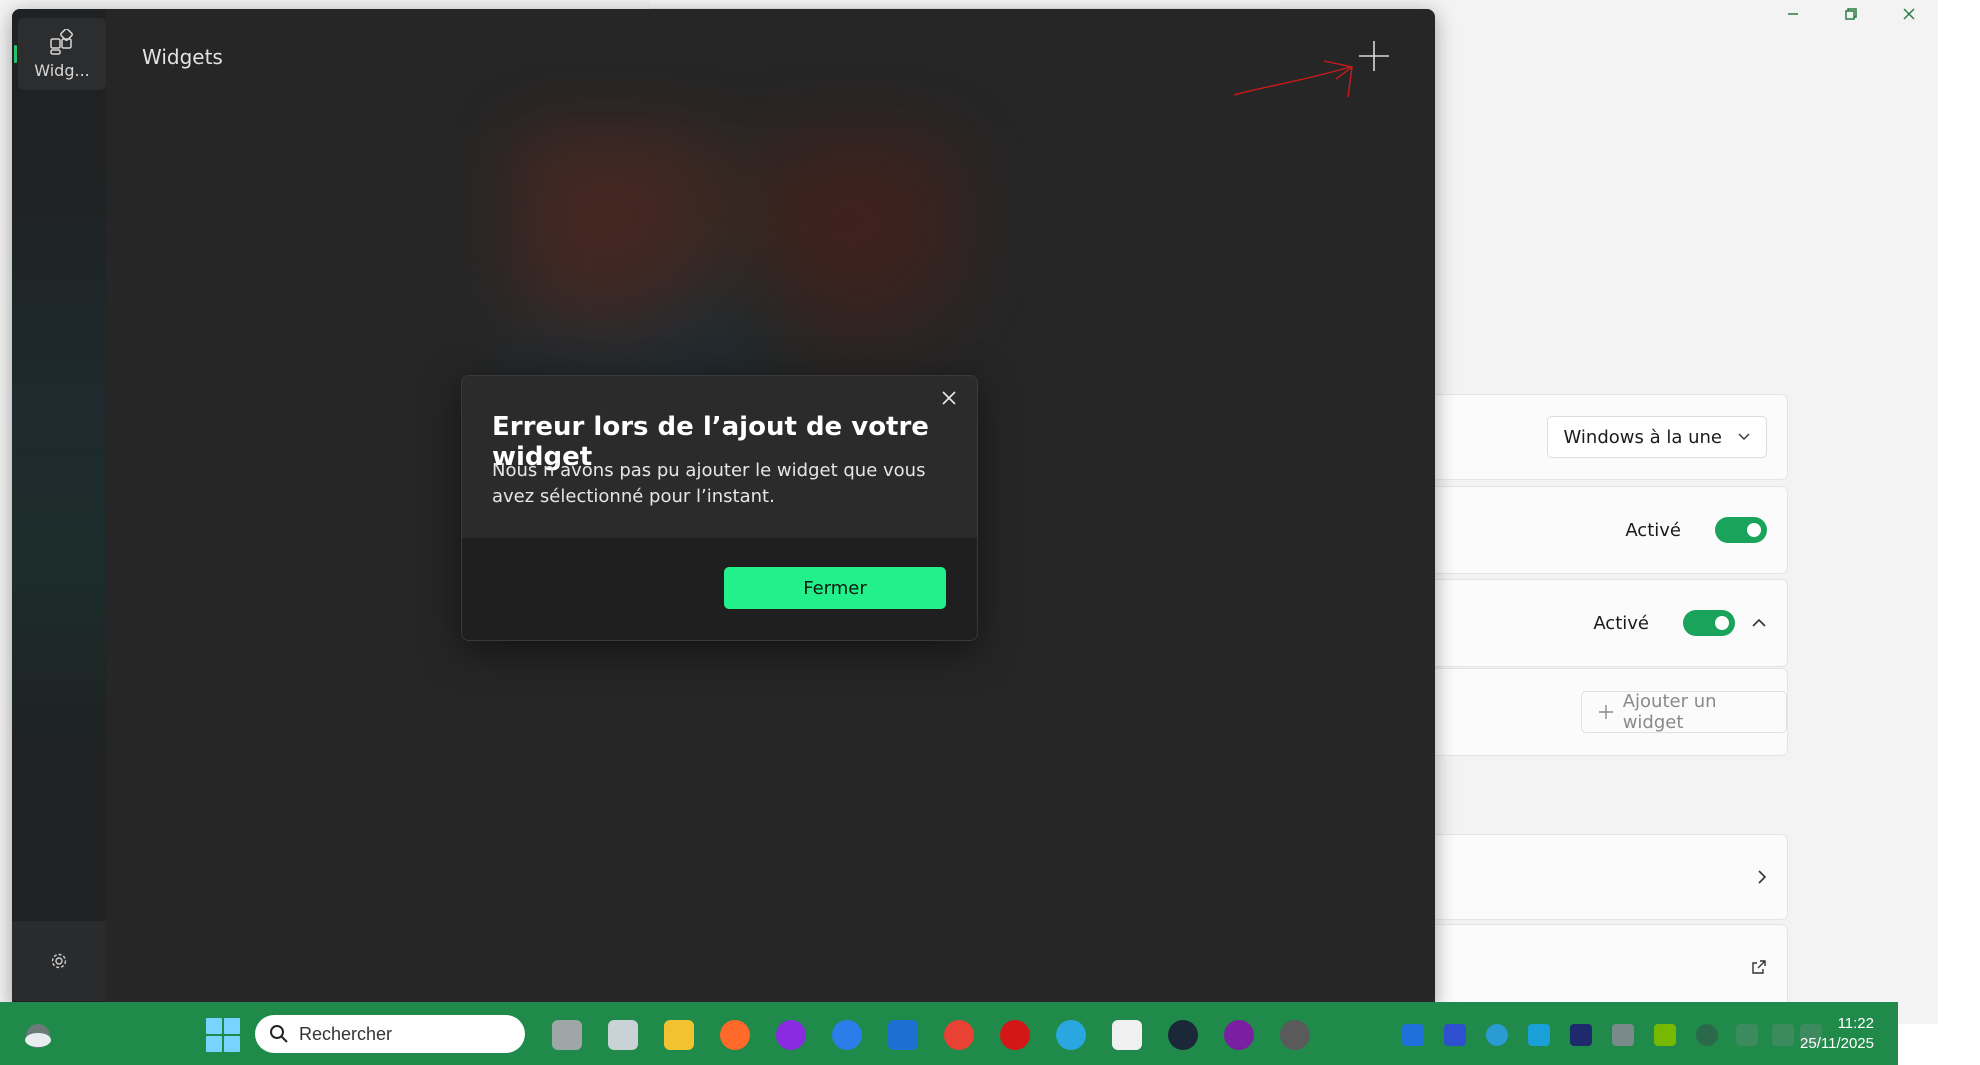 The width and height of the screenshot is (1980, 1065). What do you see at coordinates (223, 1035) in the screenshot?
I see `start-button` at bounding box center [223, 1035].